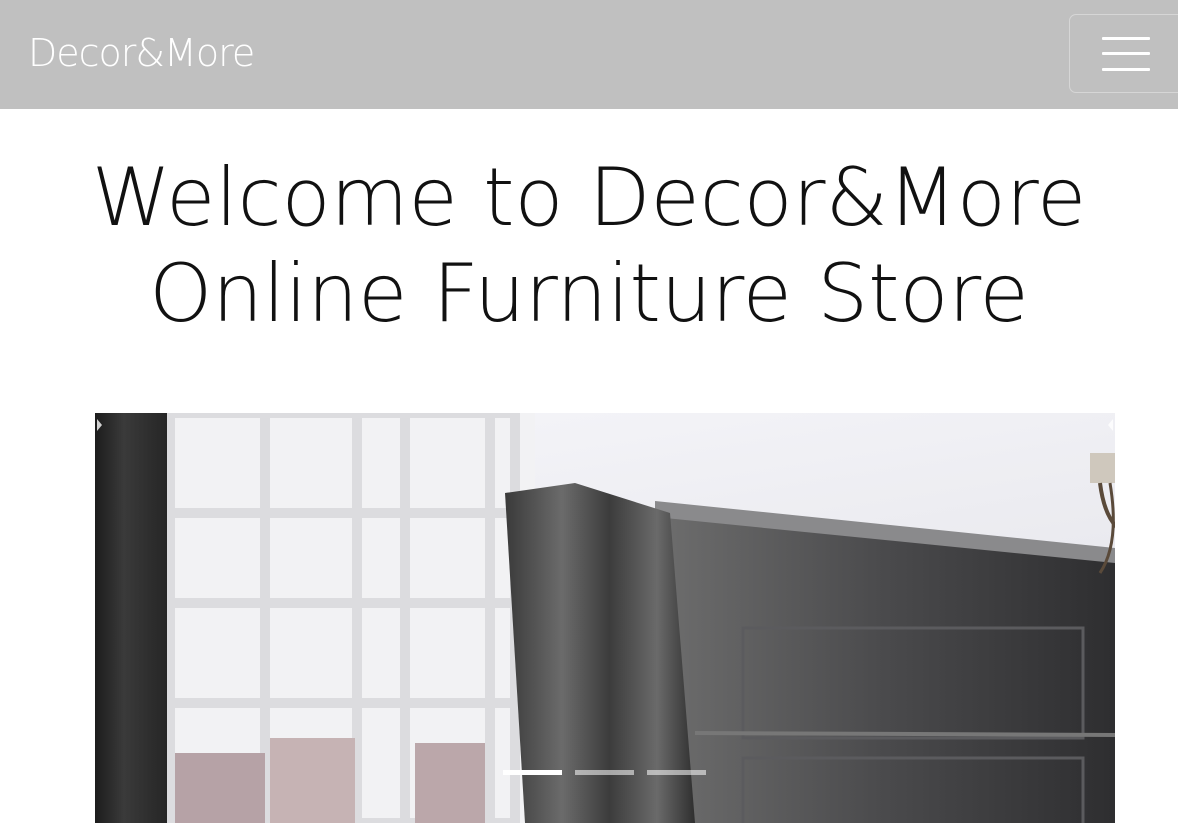 The width and height of the screenshot is (1178, 823). Describe the element at coordinates (141, 53) in the screenshot. I see `brand-logo: Decor&More` at that location.